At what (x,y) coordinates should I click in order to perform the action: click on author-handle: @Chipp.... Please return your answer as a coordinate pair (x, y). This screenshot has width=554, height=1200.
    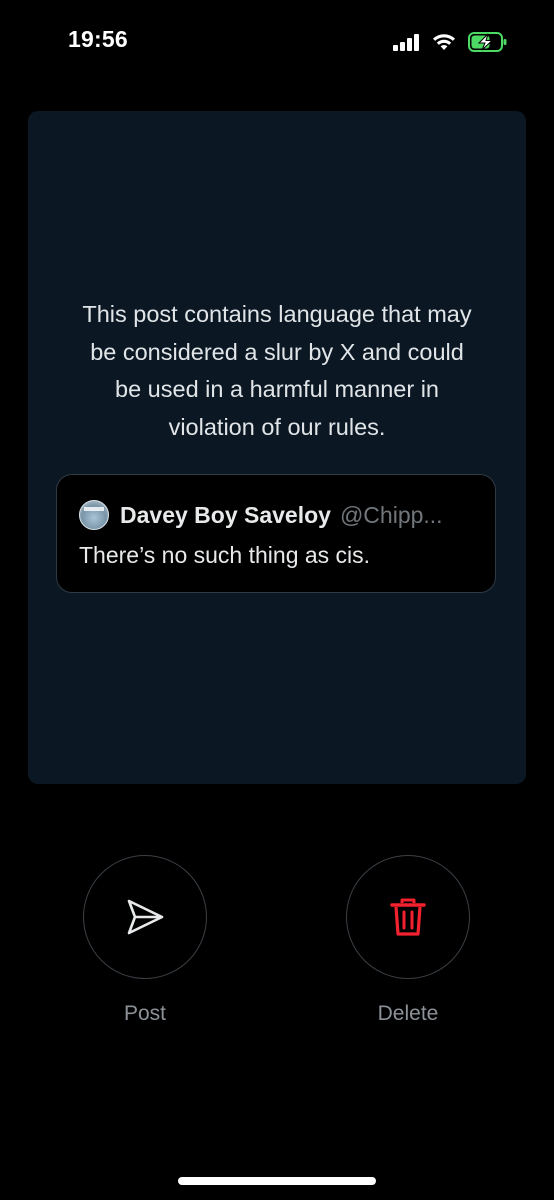
    Looking at the image, I should click on (391, 514).